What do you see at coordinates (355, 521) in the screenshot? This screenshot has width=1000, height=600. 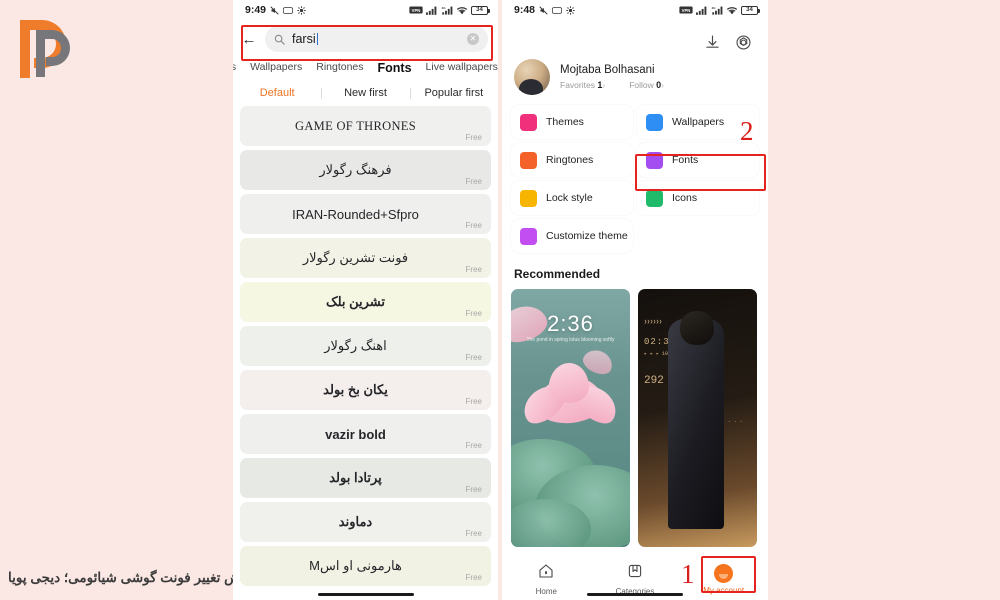 I see `font-name: دماوند` at bounding box center [355, 521].